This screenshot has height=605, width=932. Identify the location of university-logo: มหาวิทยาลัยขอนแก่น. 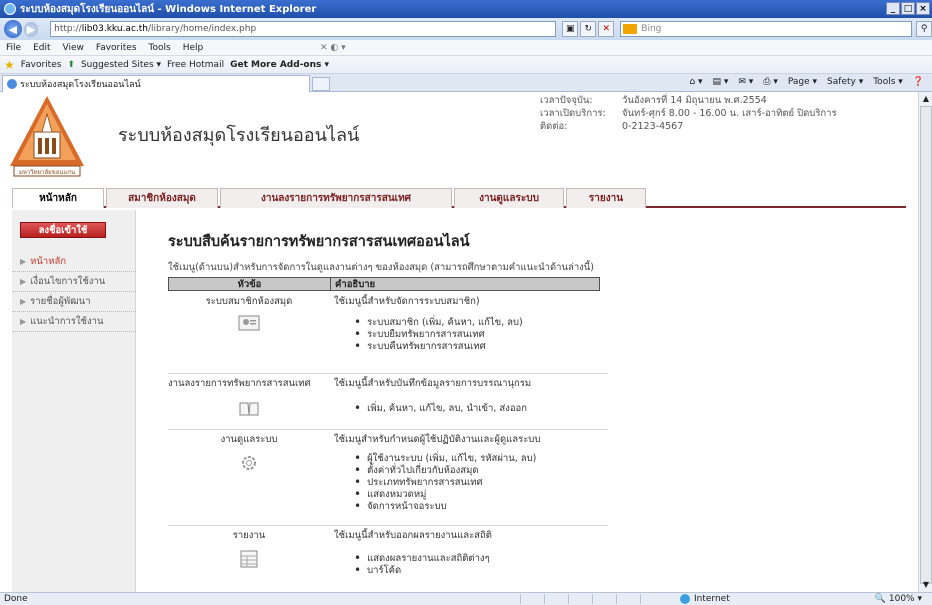
(47, 136).